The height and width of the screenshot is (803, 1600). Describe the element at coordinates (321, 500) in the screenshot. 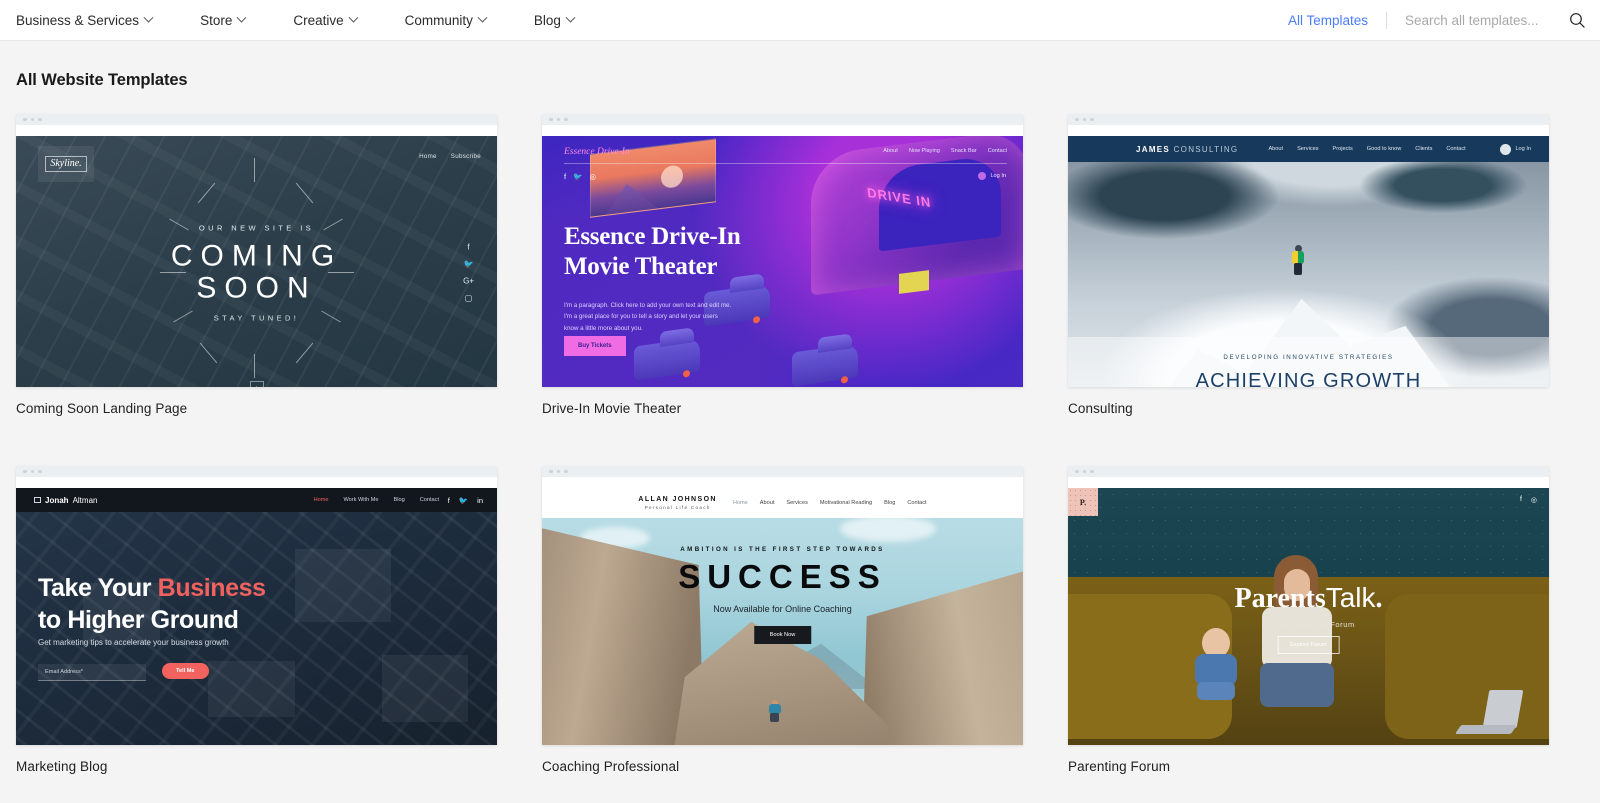

I see `preview-nav-item-active: Home` at that location.